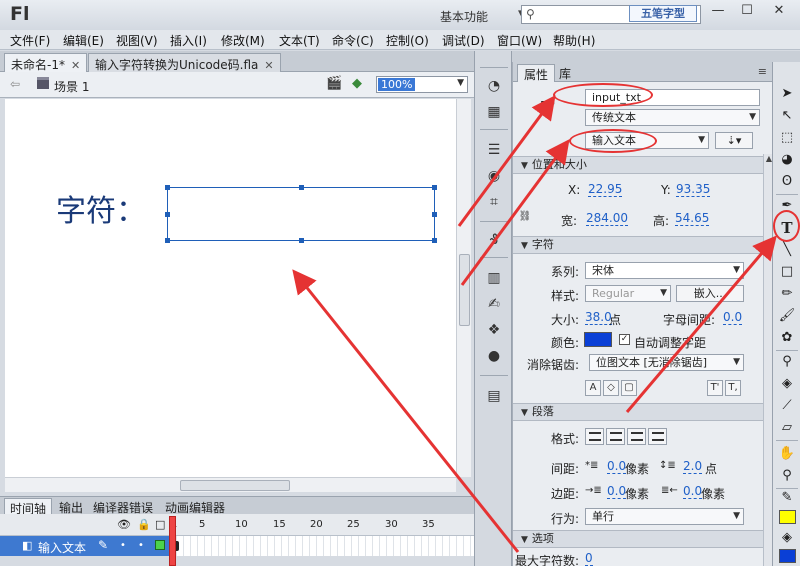  Describe the element at coordinates (71, 506) in the screenshot. I see `tab-output: 输出` at that location.